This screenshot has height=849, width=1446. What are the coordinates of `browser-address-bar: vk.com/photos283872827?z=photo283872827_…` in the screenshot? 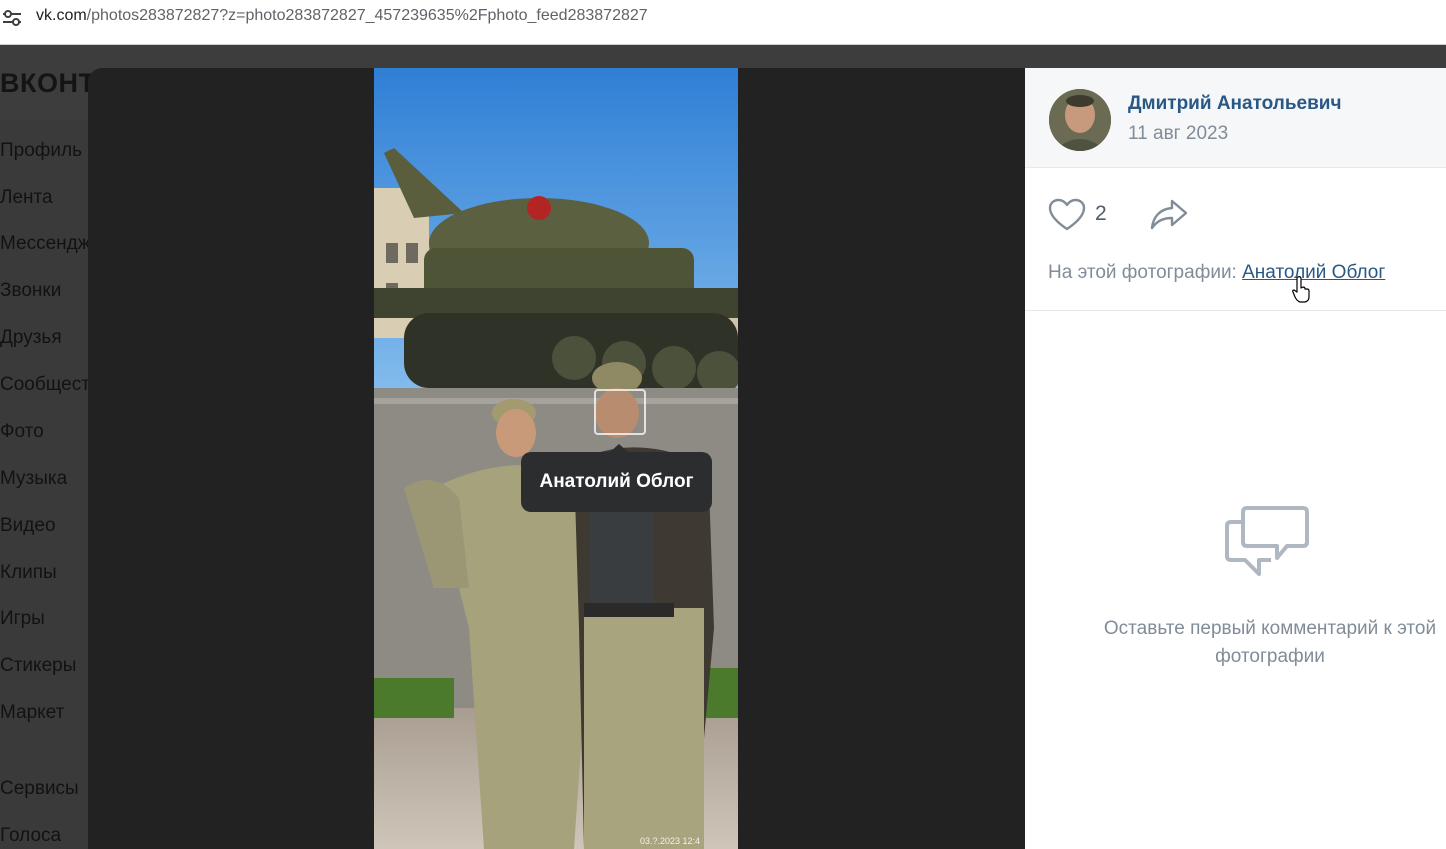 It's located at (723, 18).